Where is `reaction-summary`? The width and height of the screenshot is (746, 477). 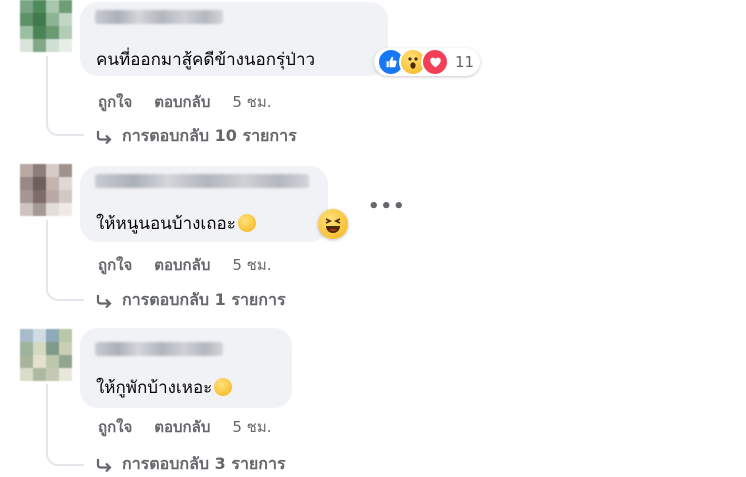 reaction-summary is located at coordinates (333, 224).